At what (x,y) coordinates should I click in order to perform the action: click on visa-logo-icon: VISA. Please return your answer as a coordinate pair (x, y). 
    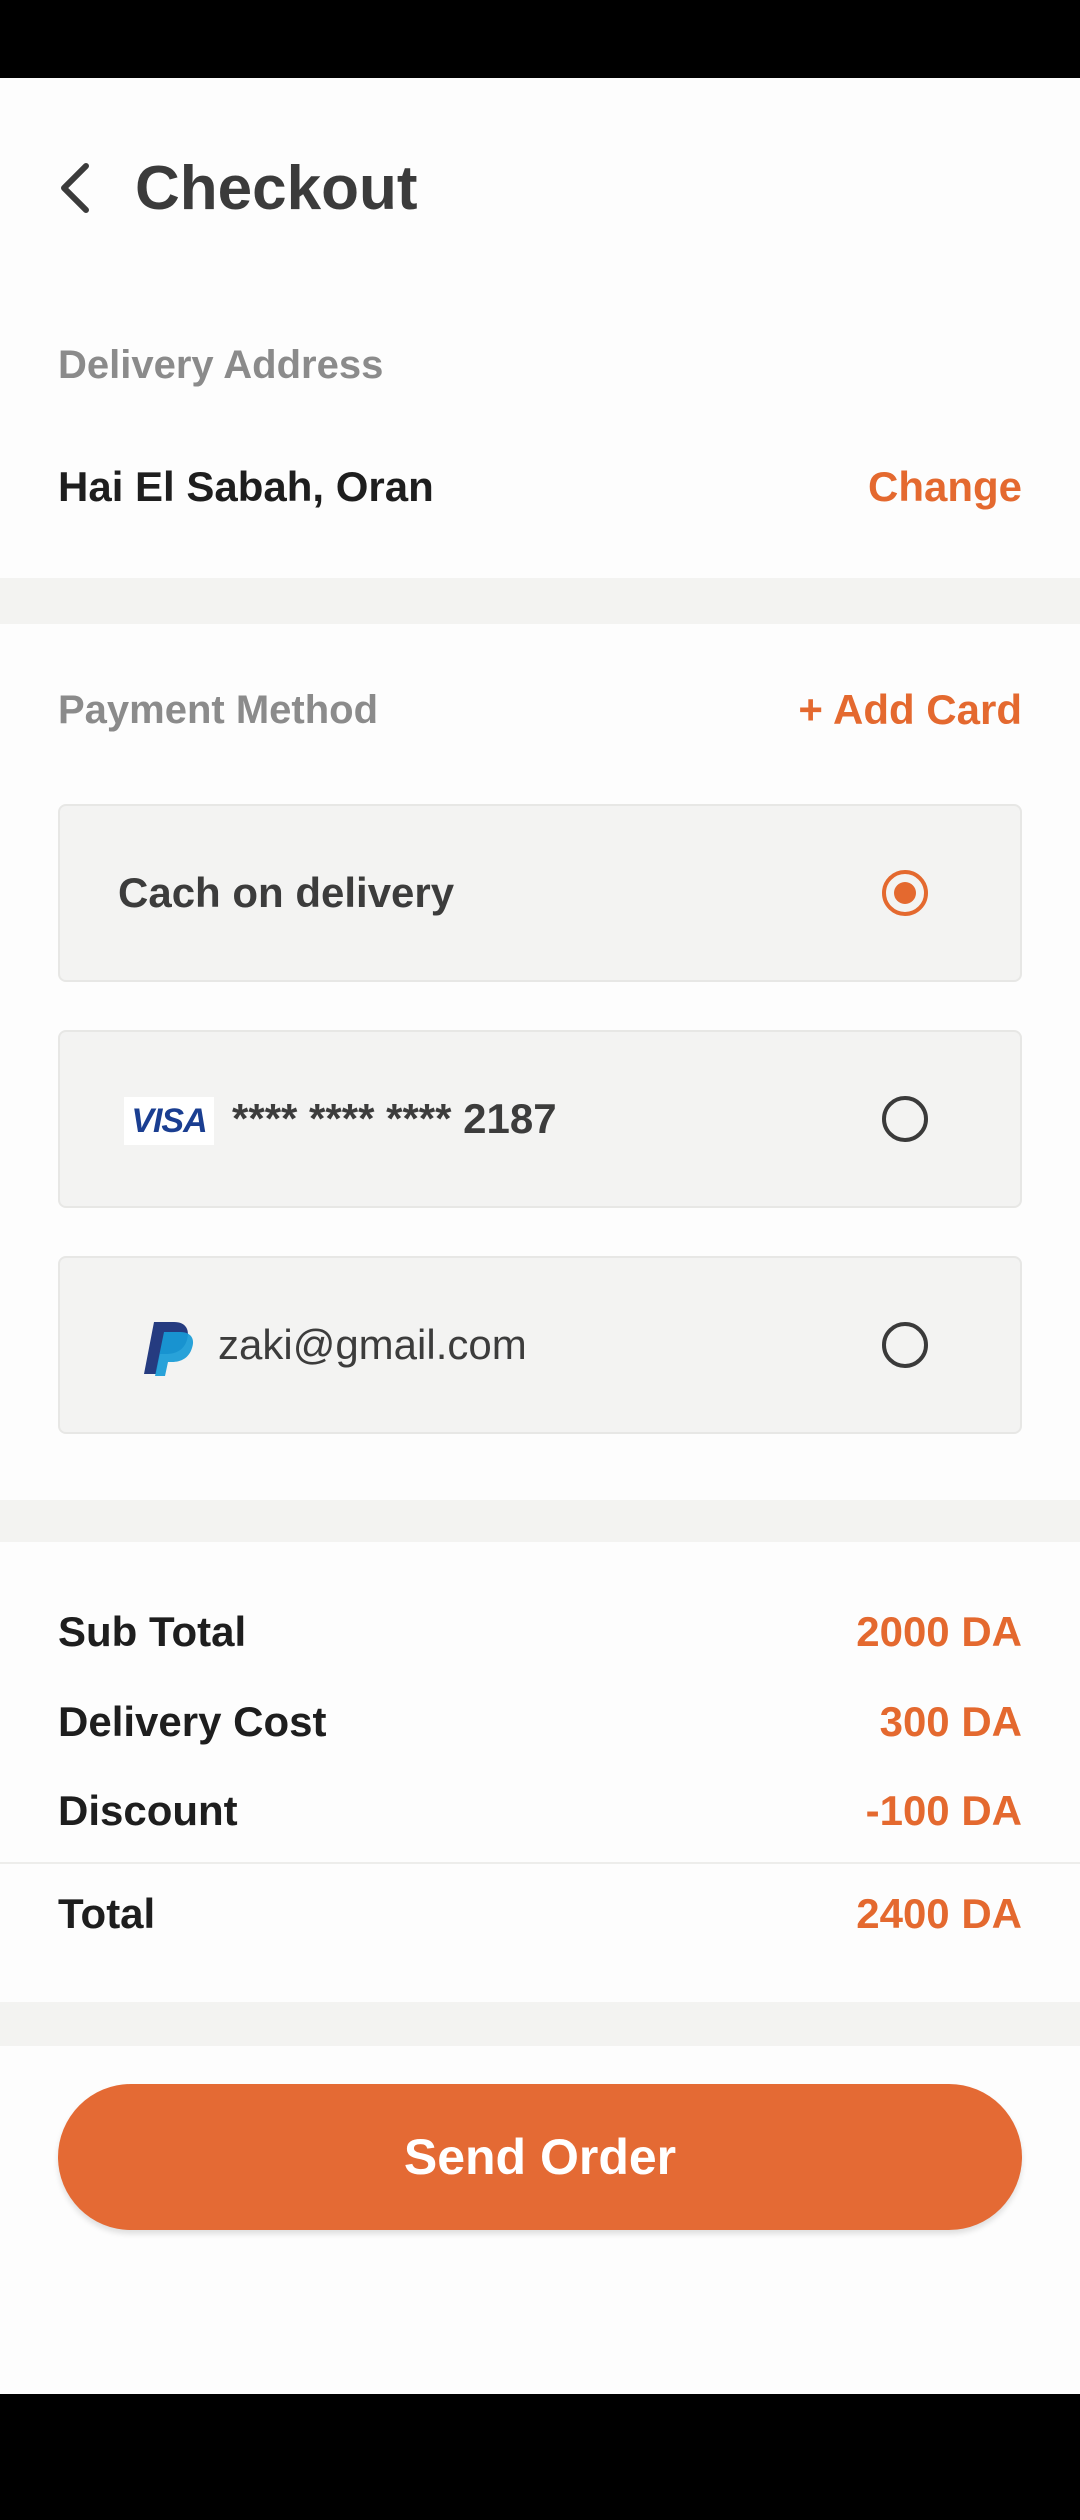
    Looking at the image, I should click on (169, 1121).